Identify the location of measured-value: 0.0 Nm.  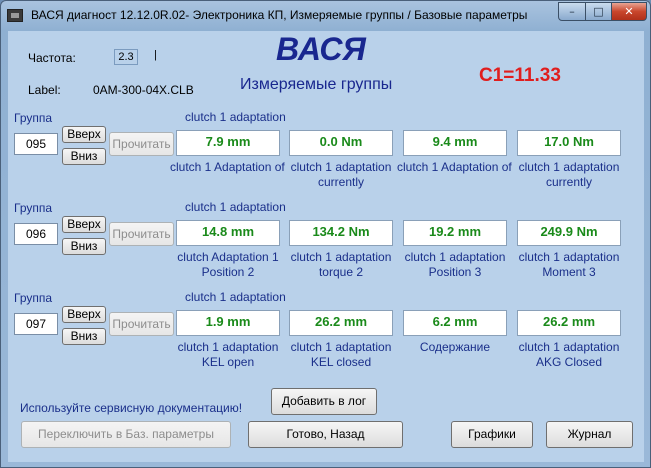
(341, 143).